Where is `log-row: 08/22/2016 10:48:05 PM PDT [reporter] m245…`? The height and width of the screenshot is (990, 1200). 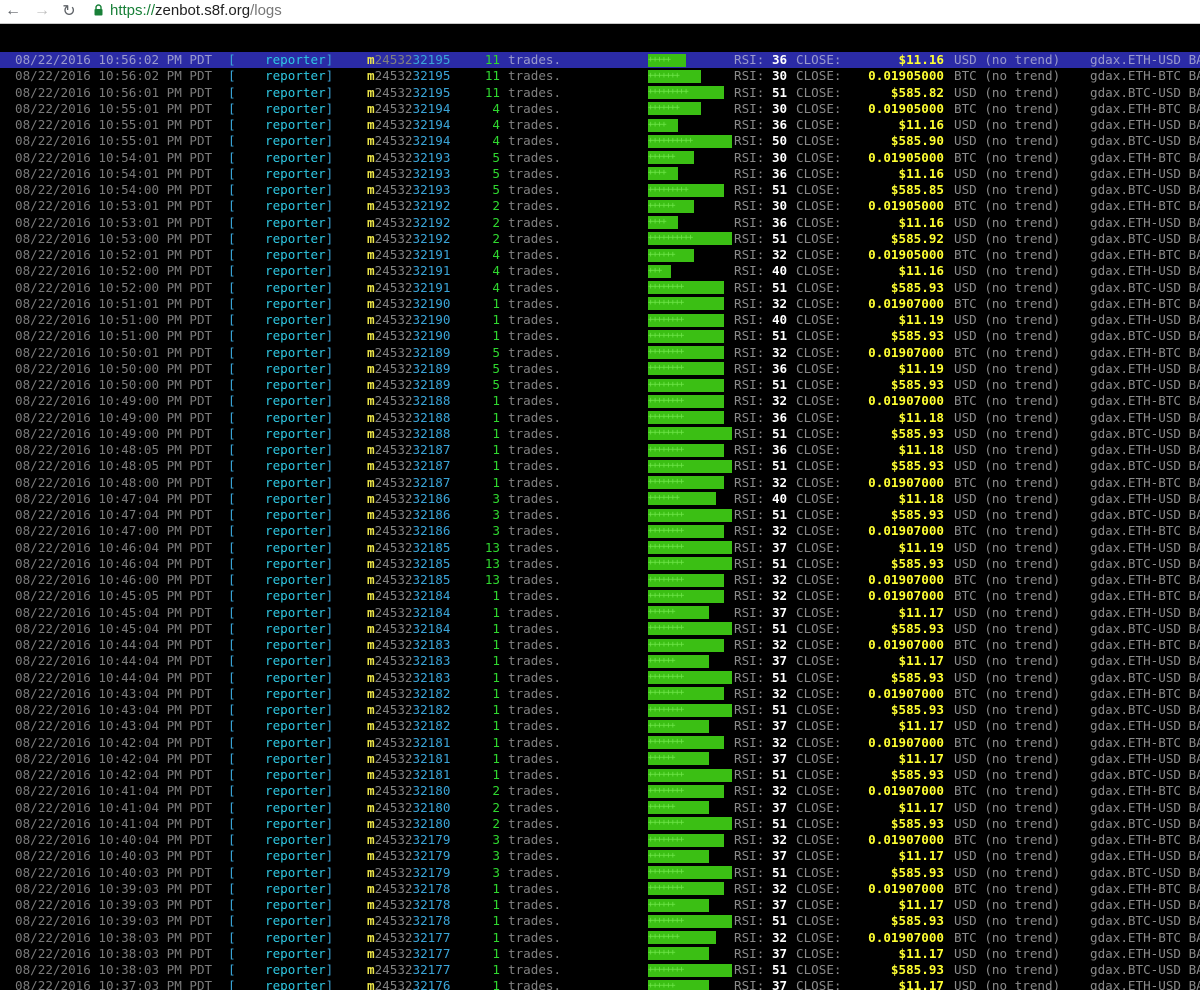
log-row: 08/22/2016 10:48:05 PM PDT [reporter] m245… is located at coordinates (600, 466).